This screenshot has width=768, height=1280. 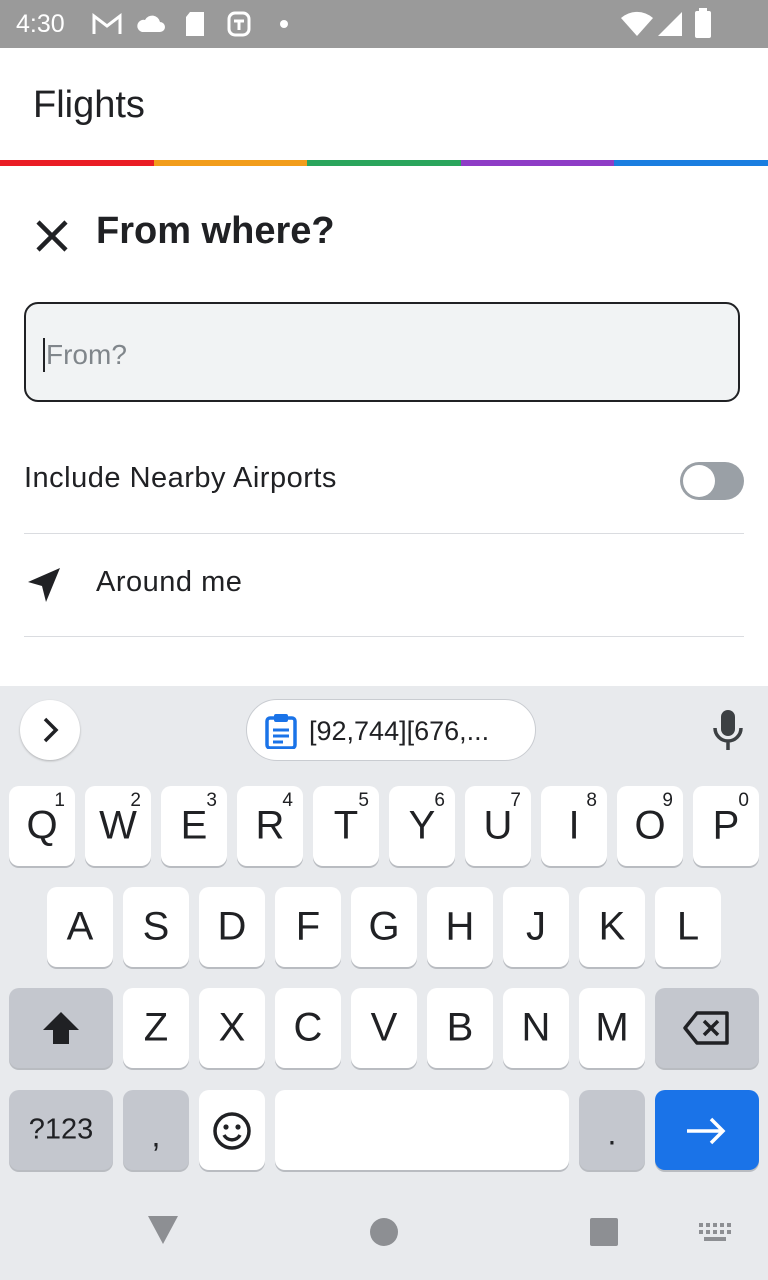 I want to click on key-label: W, so click(x=118, y=825).